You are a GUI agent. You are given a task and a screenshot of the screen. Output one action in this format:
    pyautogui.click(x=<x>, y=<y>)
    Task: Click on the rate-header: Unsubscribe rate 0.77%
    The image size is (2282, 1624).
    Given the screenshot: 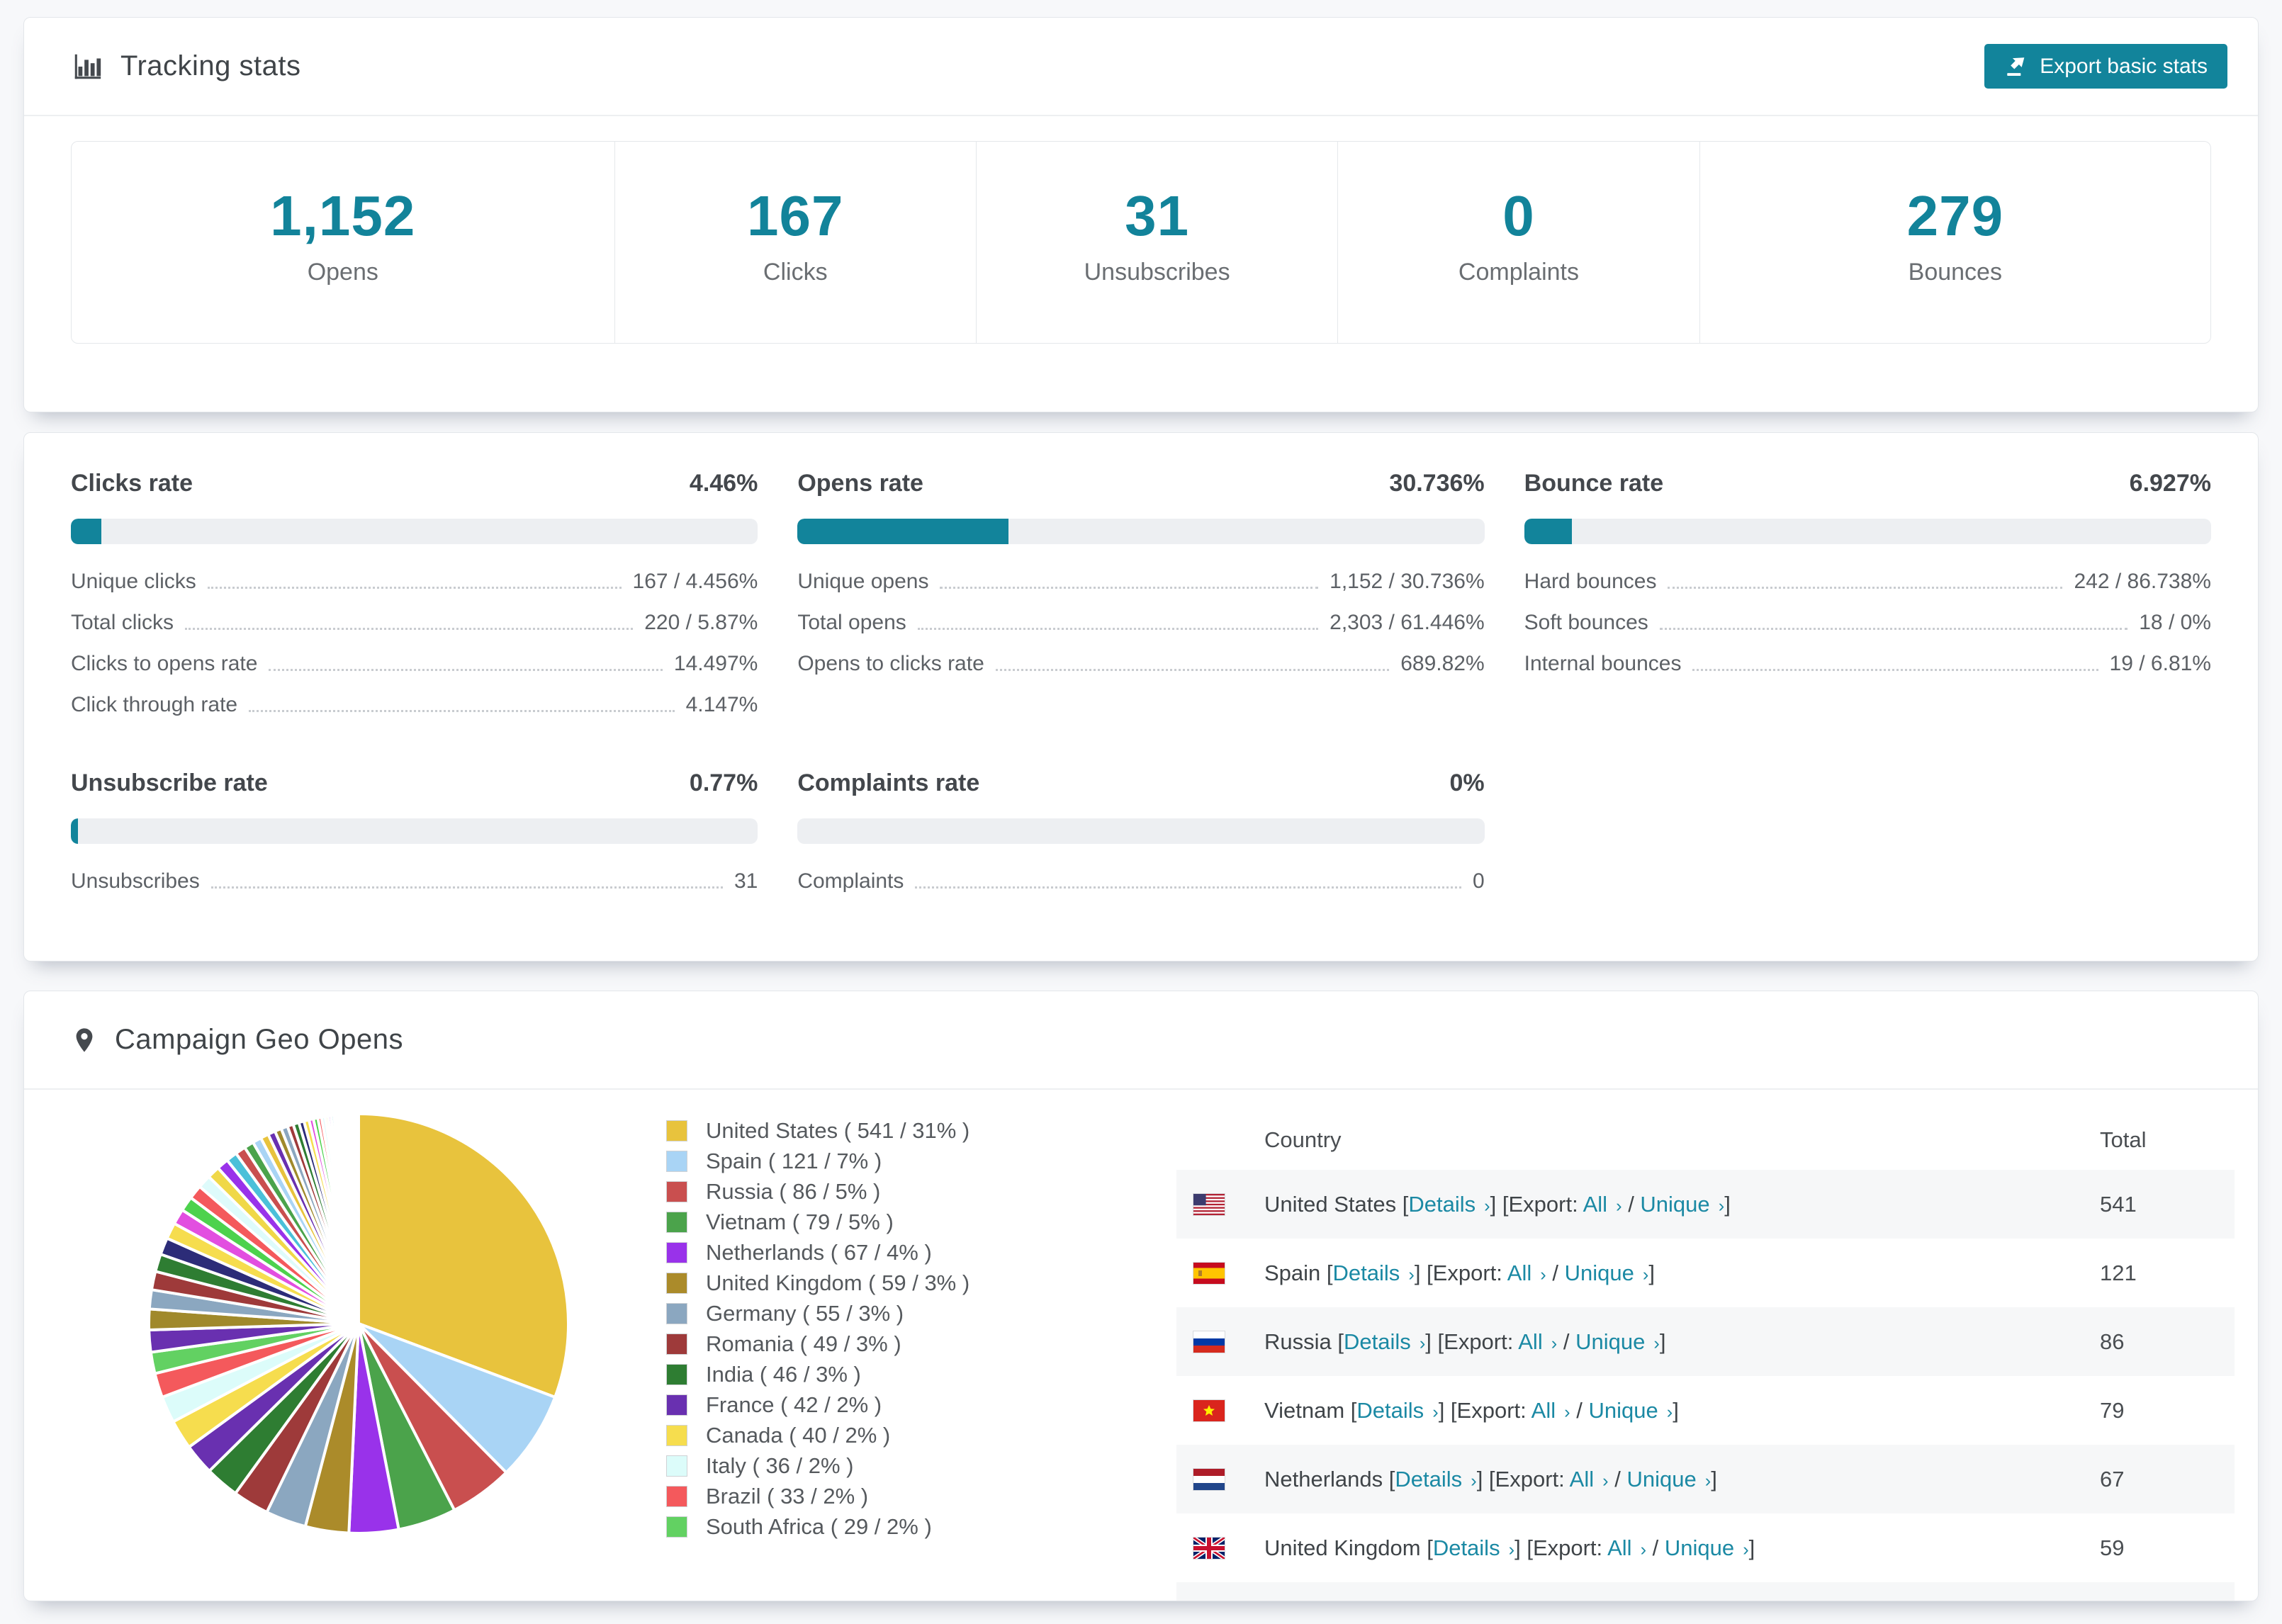 What is the action you would take?
    pyautogui.click(x=414, y=783)
    